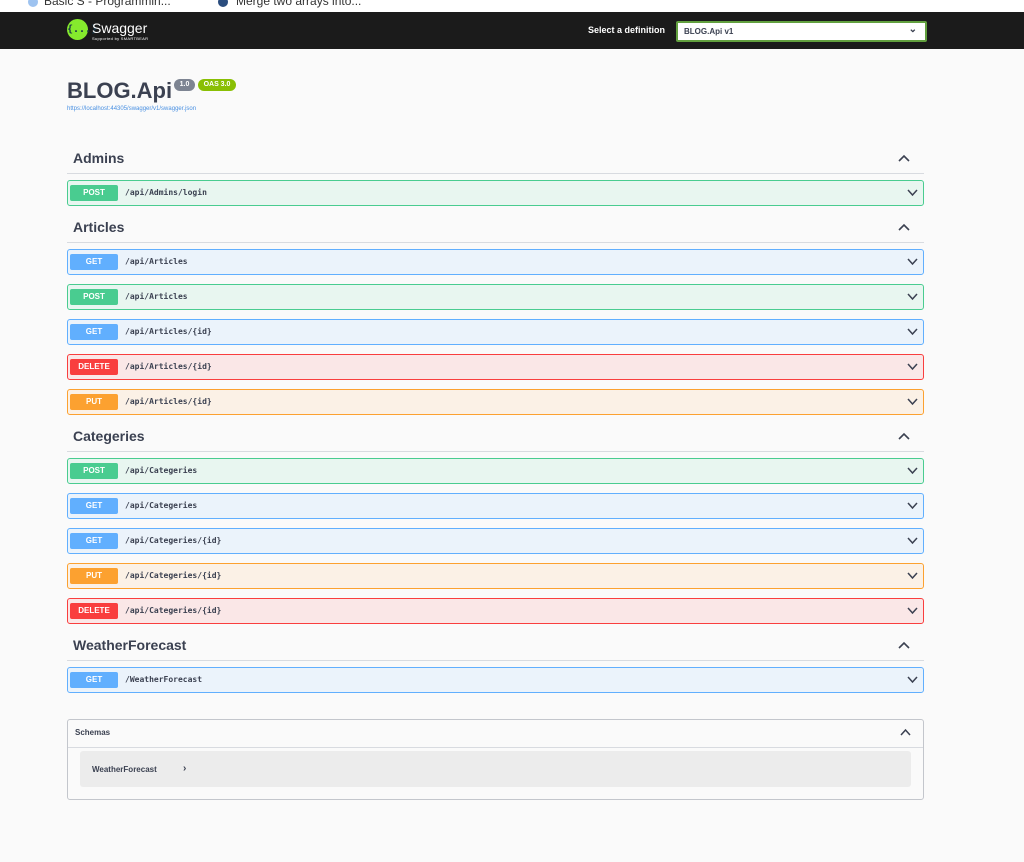  Describe the element at coordinates (495, 402) in the screenshot. I see `operation-row: PUT /api/Articles/{id}` at that location.